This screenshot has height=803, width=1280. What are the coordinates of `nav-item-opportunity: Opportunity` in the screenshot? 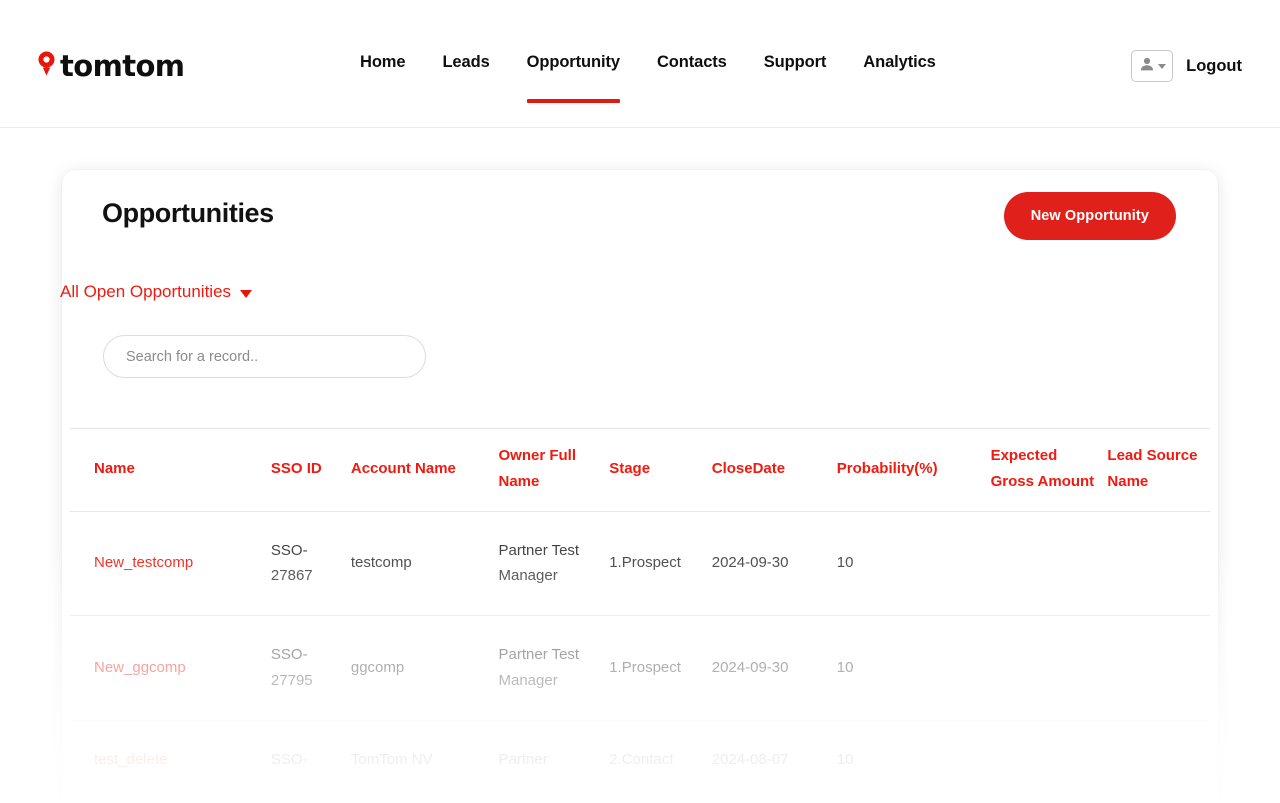 It's located at (573, 78).